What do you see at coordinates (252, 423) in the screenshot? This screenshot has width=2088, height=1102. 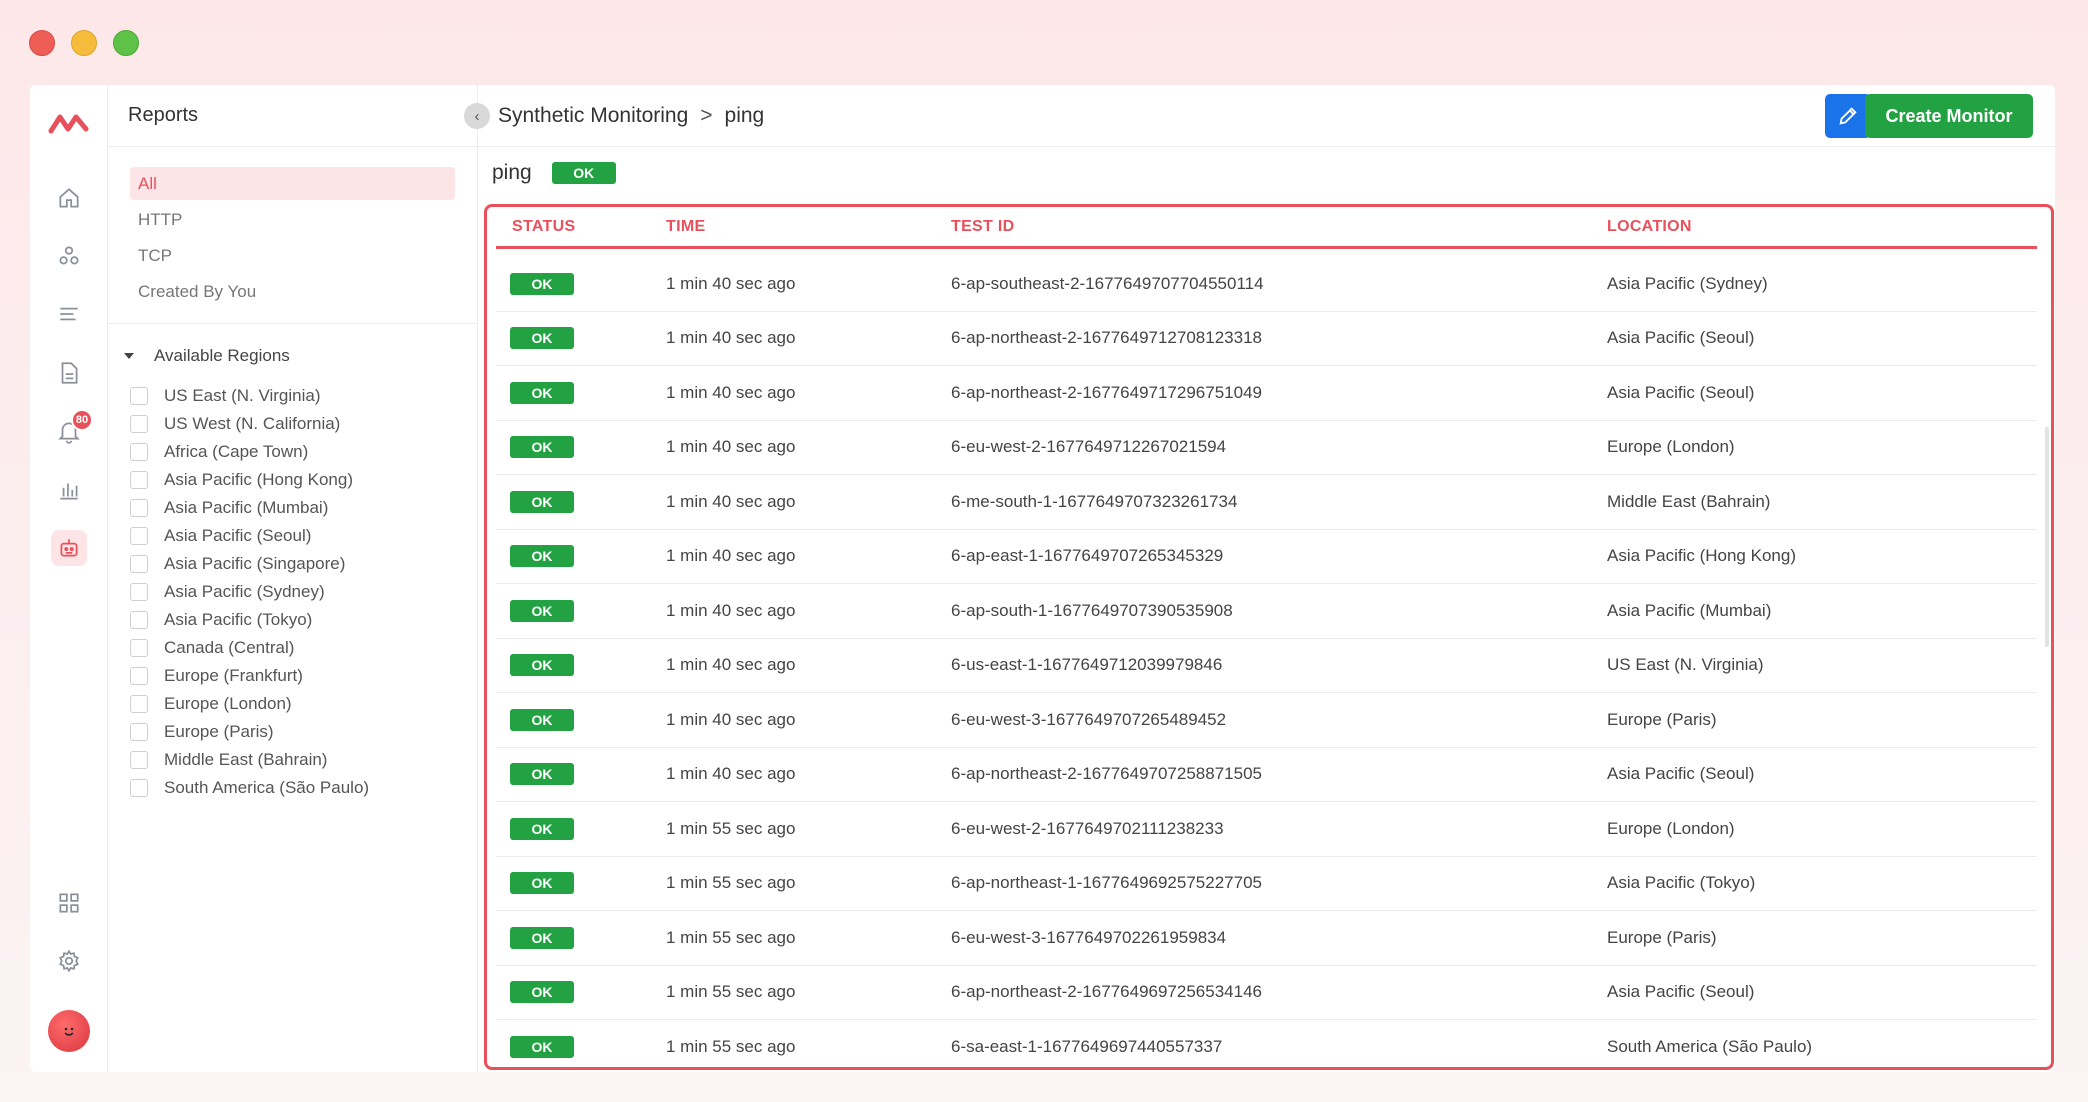 I see `region-label: US West (N. California)` at bounding box center [252, 423].